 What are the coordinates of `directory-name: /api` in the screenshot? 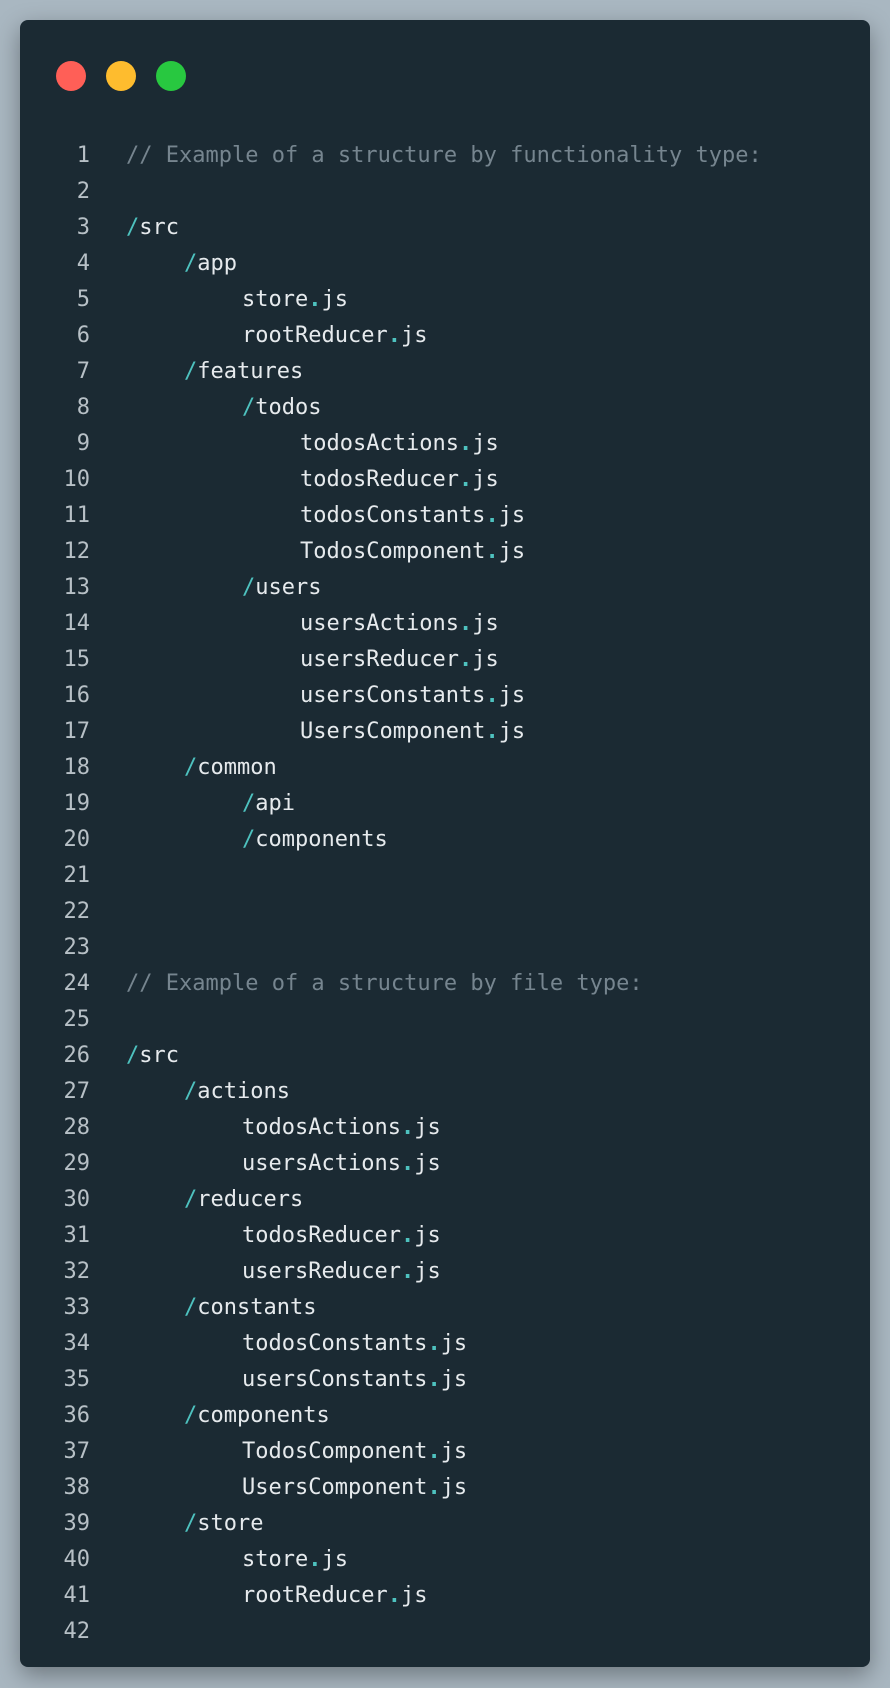 It's located at (268, 803).